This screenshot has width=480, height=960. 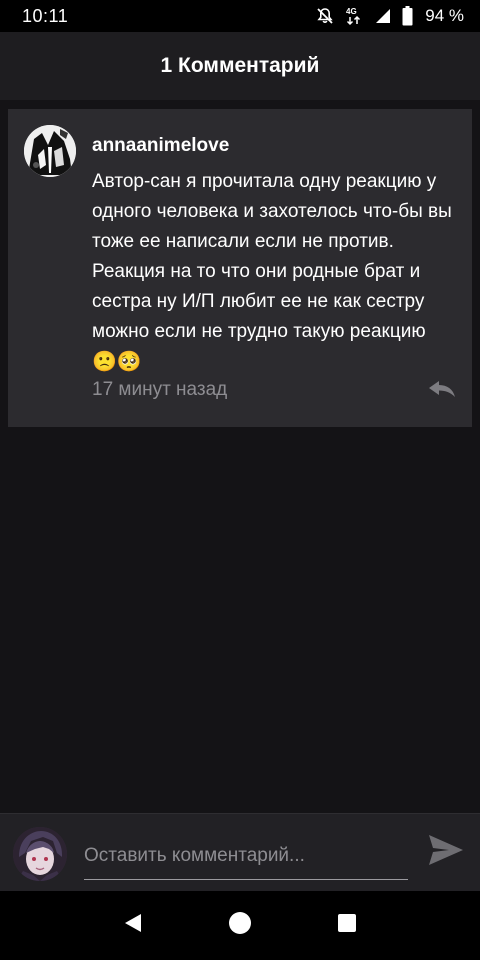 I want to click on battery-percent: 94 %, so click(x=444, y=15).